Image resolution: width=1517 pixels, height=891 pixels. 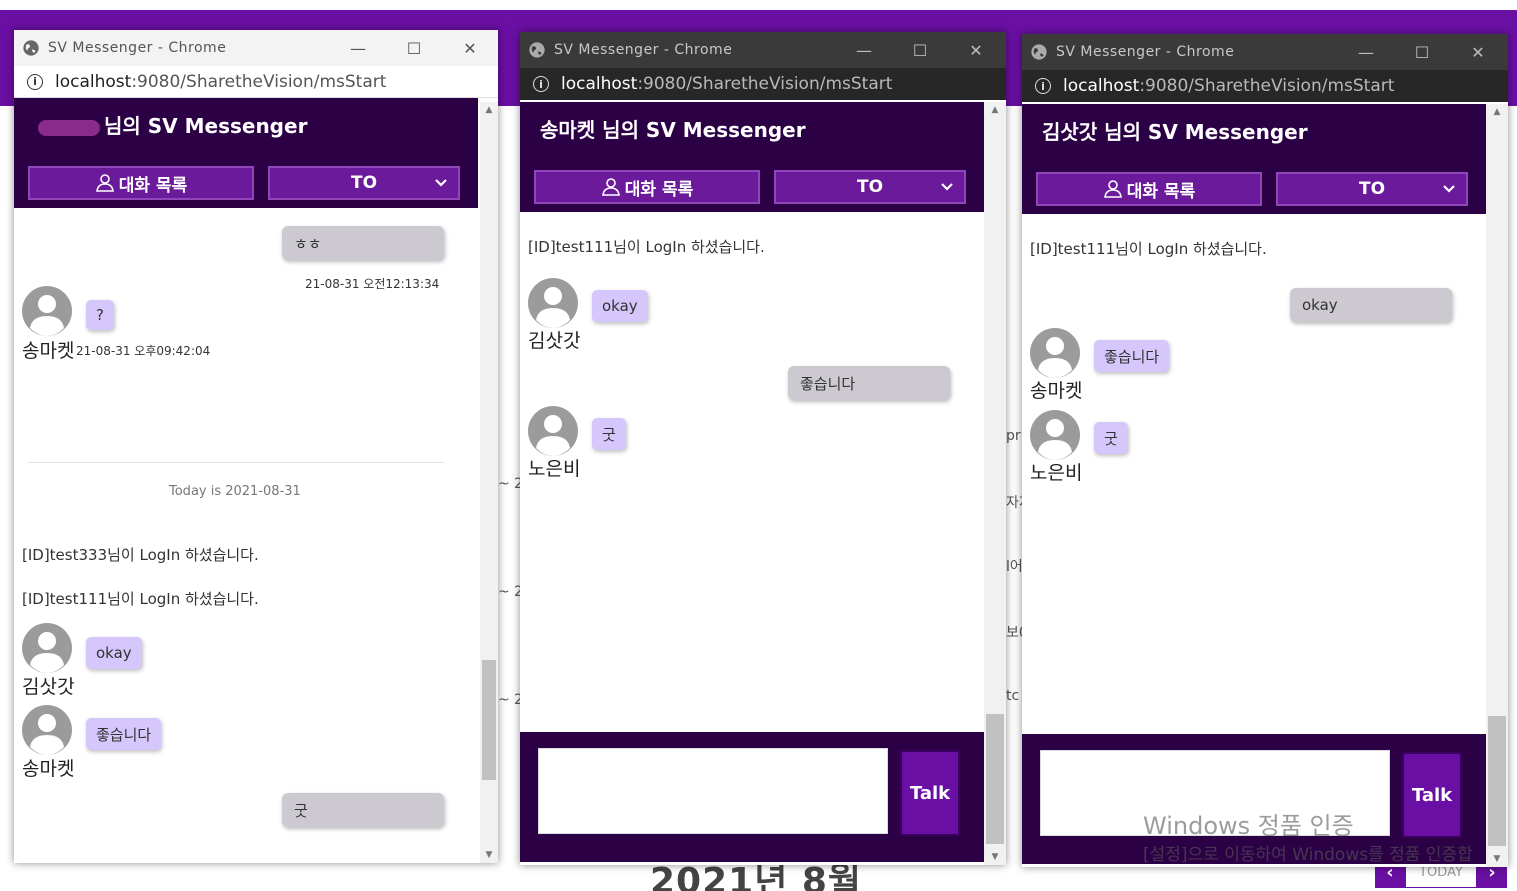 I want to click on sent-message-bubble: okay, so click(x=1371, y=305).